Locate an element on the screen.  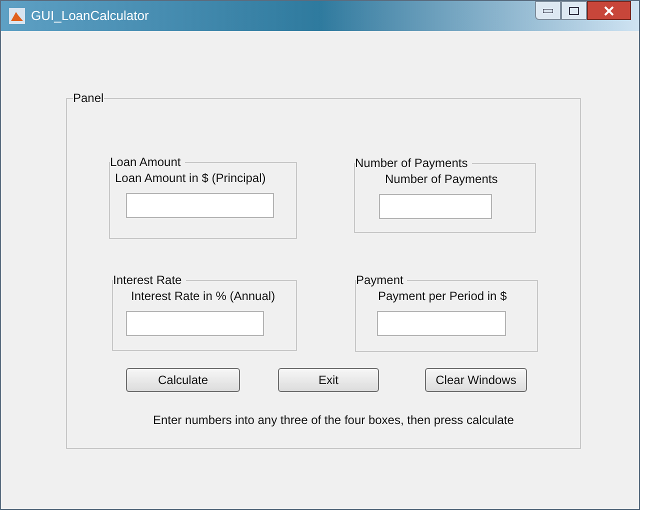
minimize-icon is located at coordinates (548, 10).